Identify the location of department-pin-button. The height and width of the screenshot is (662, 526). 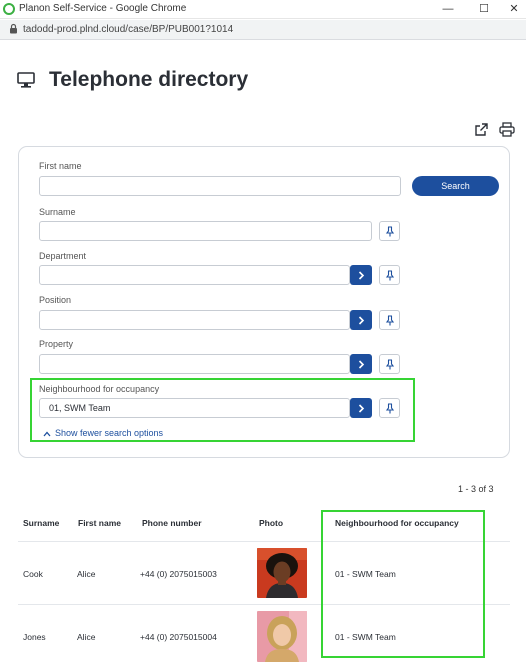
(389, 275).